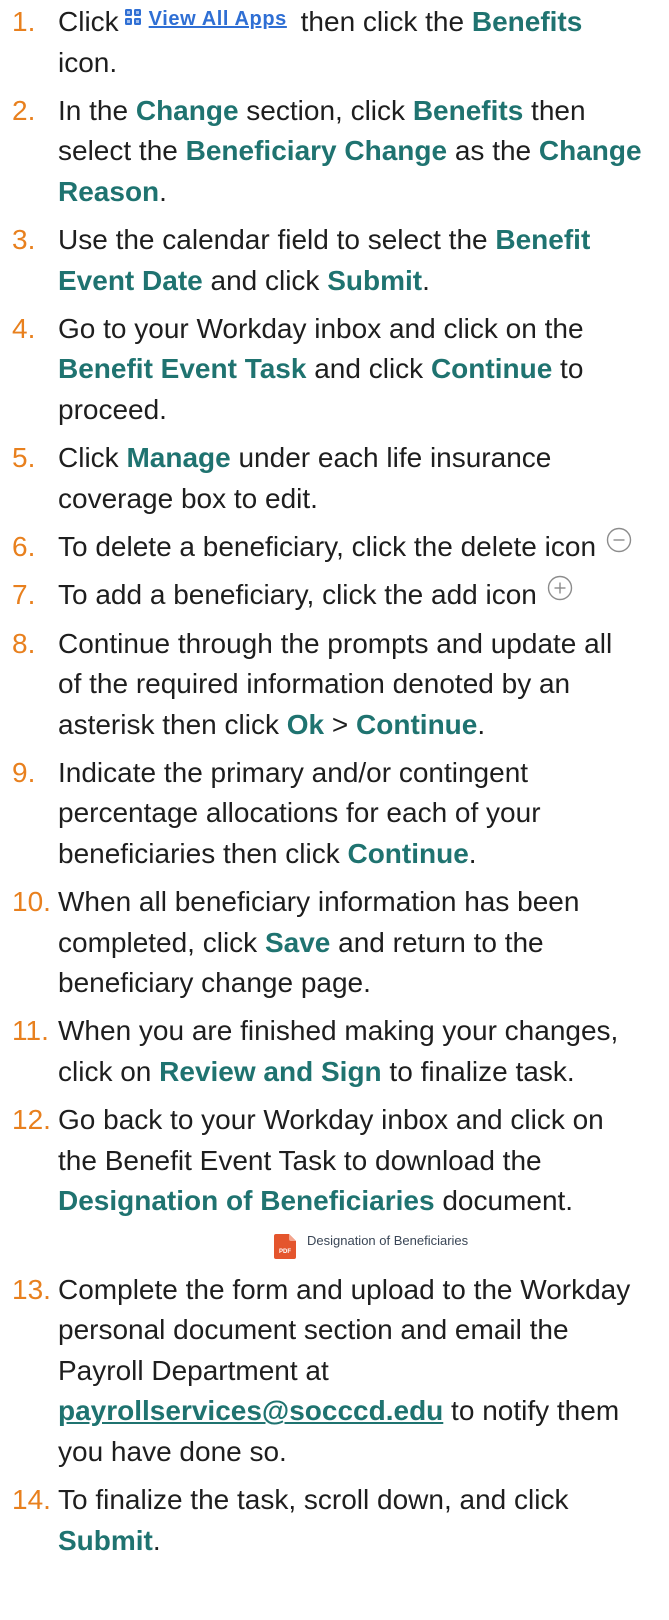 This screenshot has height=1620, width=669. What do you see at coordinates (24, 772) in the screenshot?
I see `step-number: 9.` at bounding box center [24, 772].